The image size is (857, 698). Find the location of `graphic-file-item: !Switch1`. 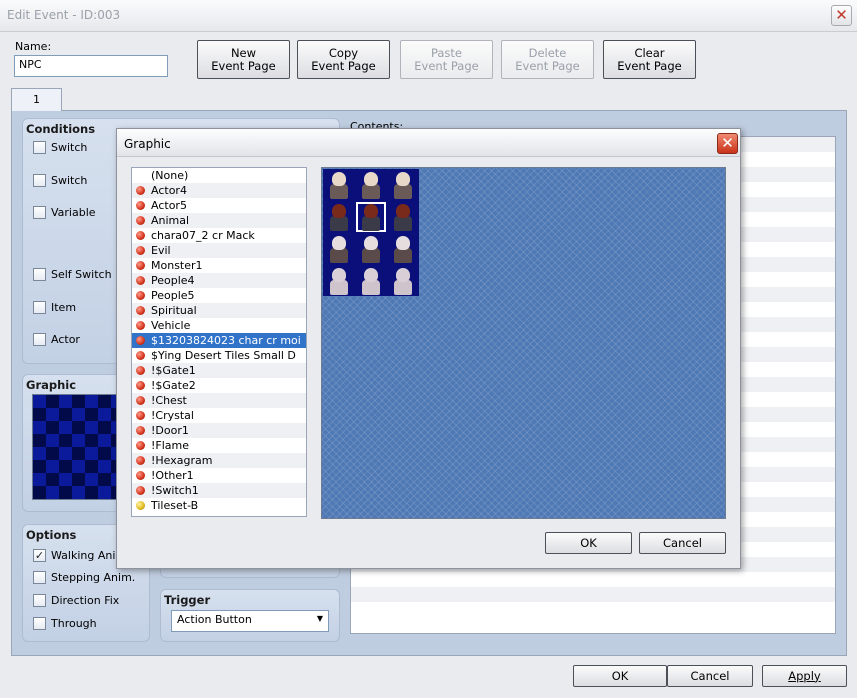

graphic-file-item: !Switch1 is located at coordinates (219, 490).